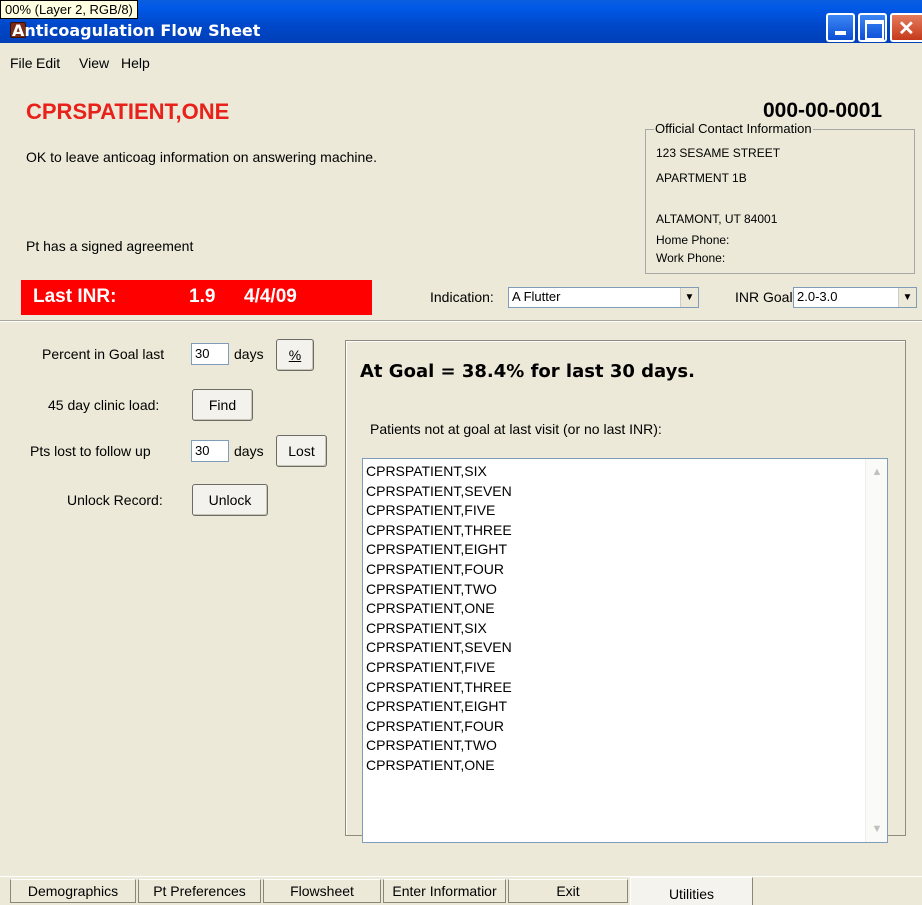  Describe the element at coordinates (110, 246) in the screenshot. I see `agreement-note: Pt has a signed agreement` at that location.